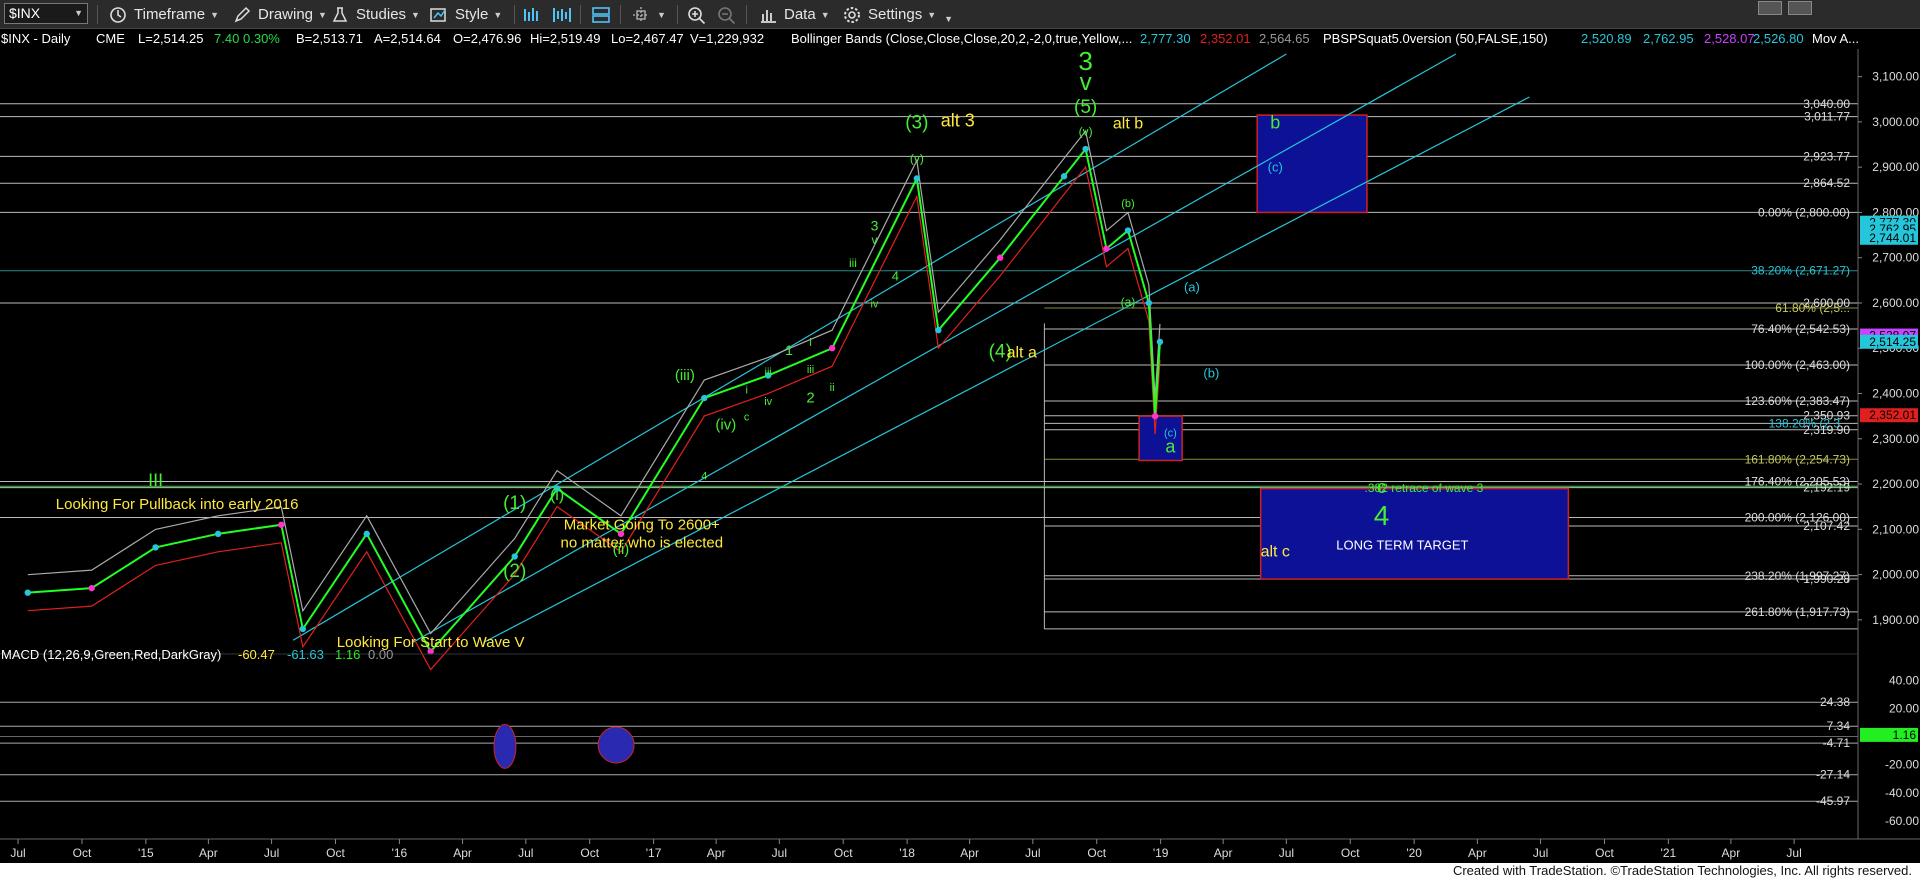 The width and height of the screenshot is (1920, 879). I want to click on window-maximize-button, so click(1800, 8).